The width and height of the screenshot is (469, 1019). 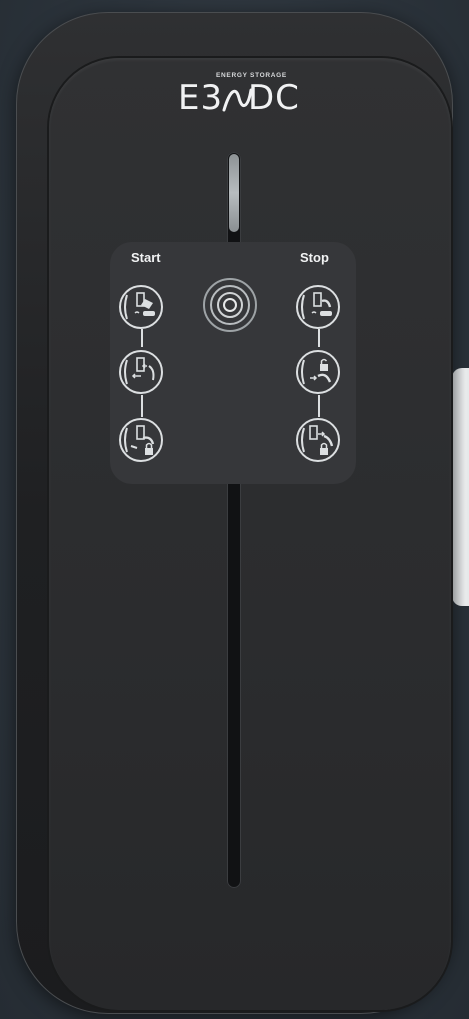 I want to click on logo-right-text: DC, so click(x=274, y=98).